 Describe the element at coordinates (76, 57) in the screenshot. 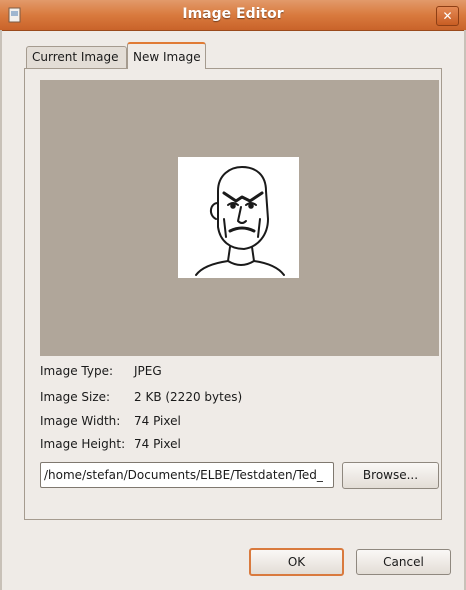

I see `tab-current-image: Current Image` at that location.